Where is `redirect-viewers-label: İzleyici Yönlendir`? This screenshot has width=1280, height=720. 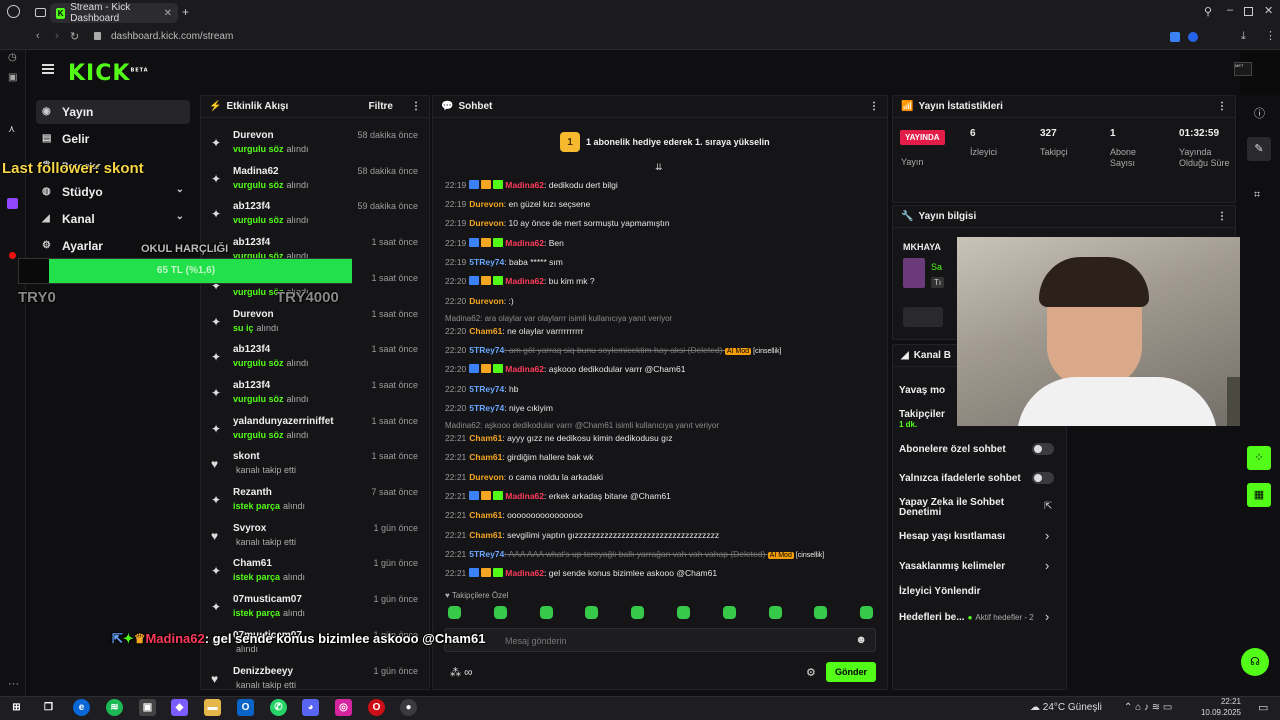
redirect-viewers-label: İzleyici Yönlendir is located at coordinates (940, 591).